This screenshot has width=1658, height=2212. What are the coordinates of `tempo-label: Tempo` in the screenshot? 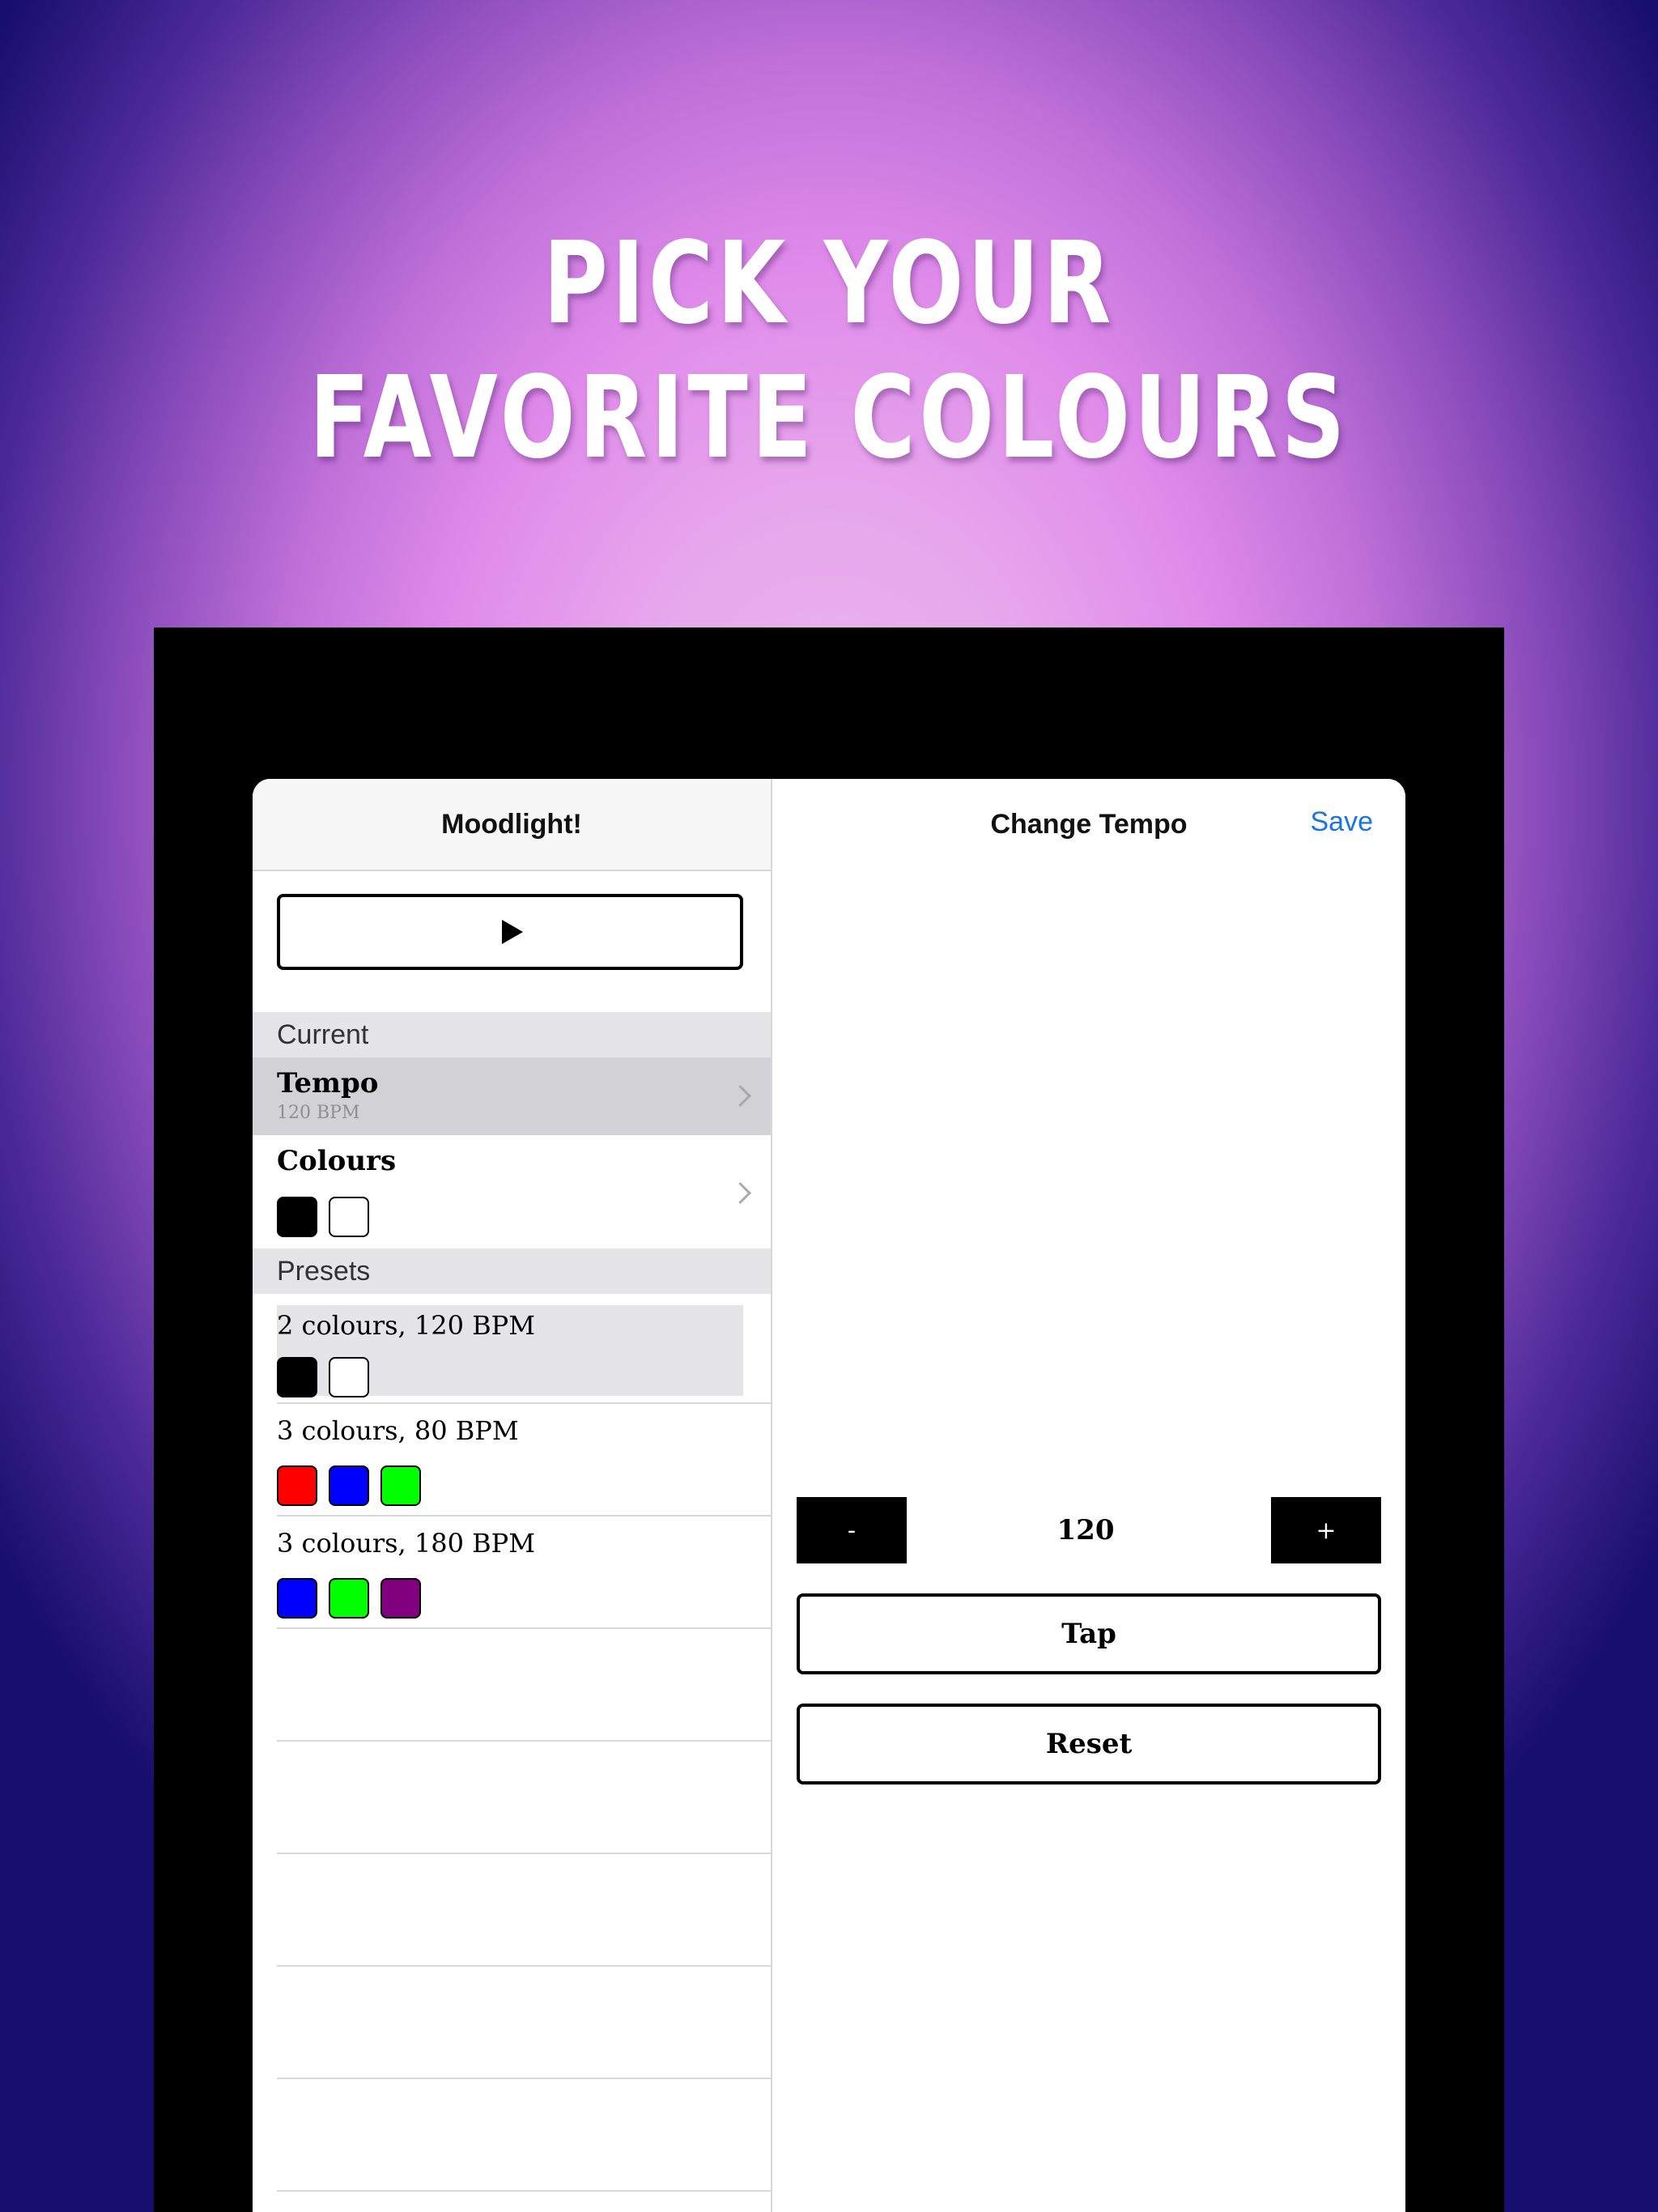 It's located at (328, 1084).